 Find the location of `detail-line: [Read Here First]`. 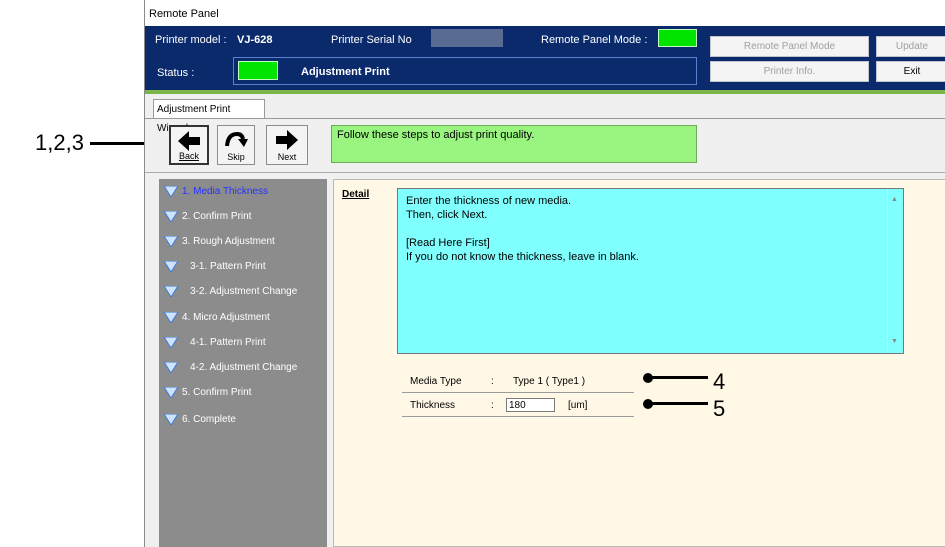

detail-line: [Read Here First] is located at coordinates (448, 243).